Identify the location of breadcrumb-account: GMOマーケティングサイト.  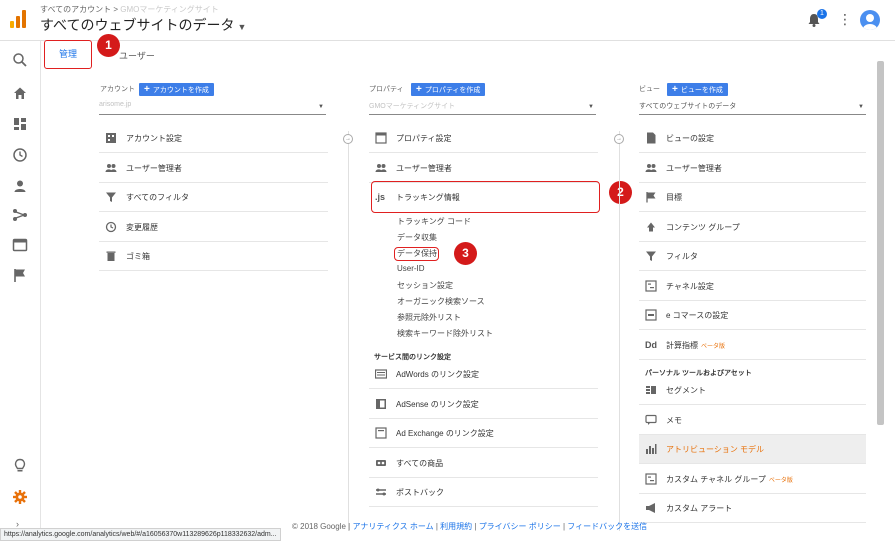
(169, 9).